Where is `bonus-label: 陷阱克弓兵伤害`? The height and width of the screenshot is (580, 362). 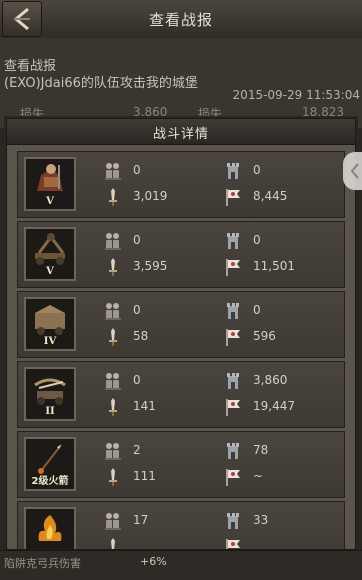
bonus-label: 陷阱克弓兵伤害 is located at coordinates (42, 563).